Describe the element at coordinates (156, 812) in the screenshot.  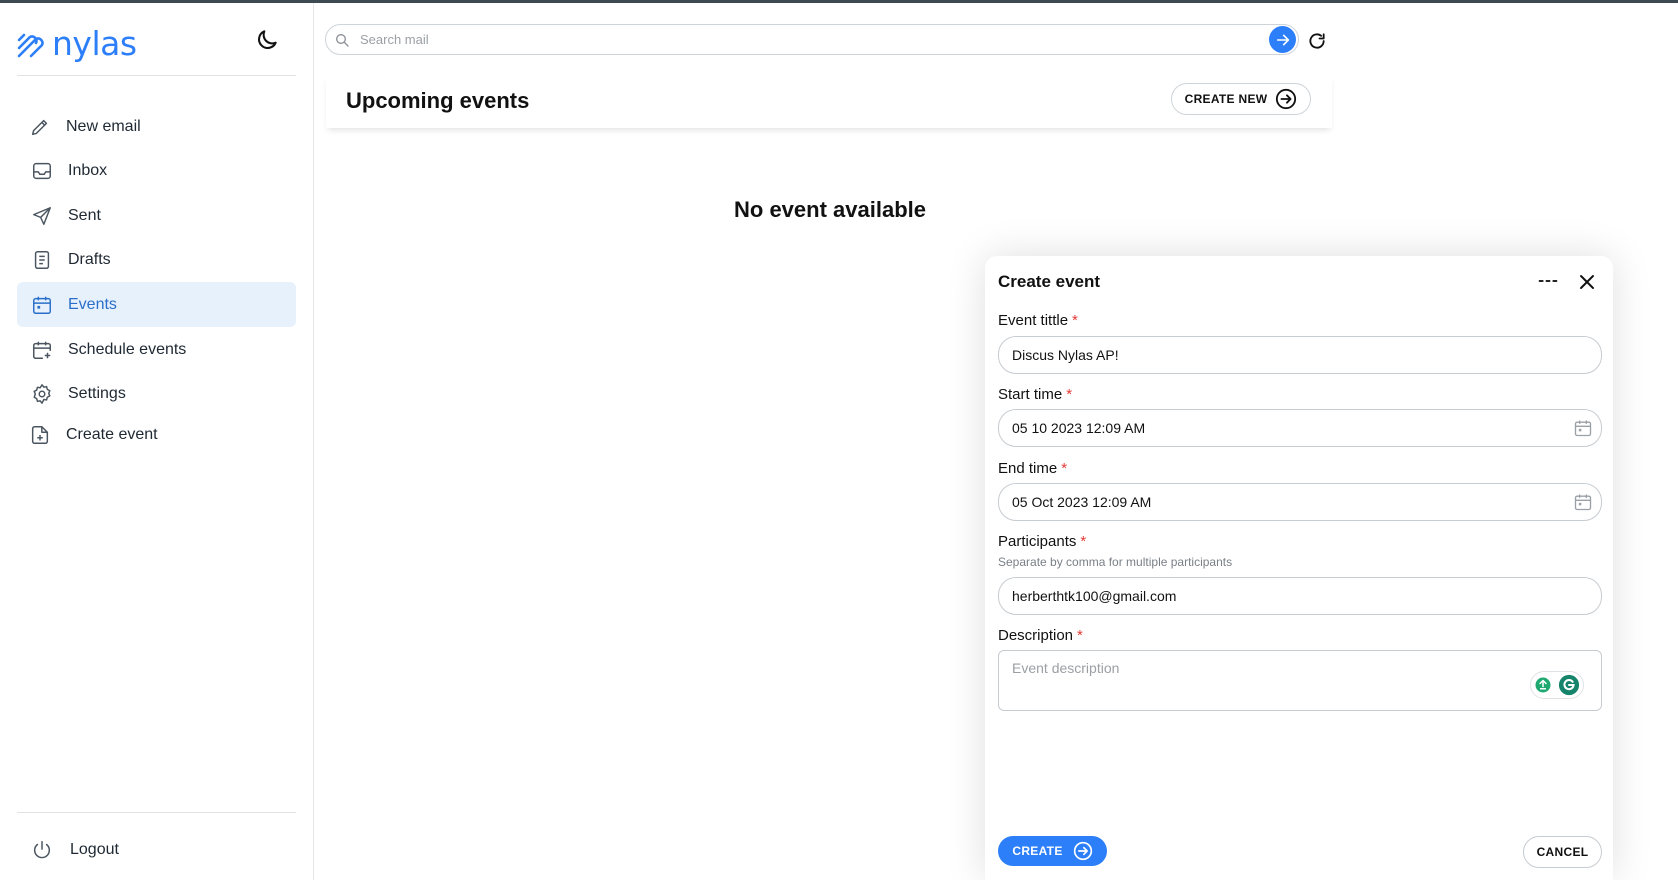
I see `sidebar-divider-bottom` at that location.